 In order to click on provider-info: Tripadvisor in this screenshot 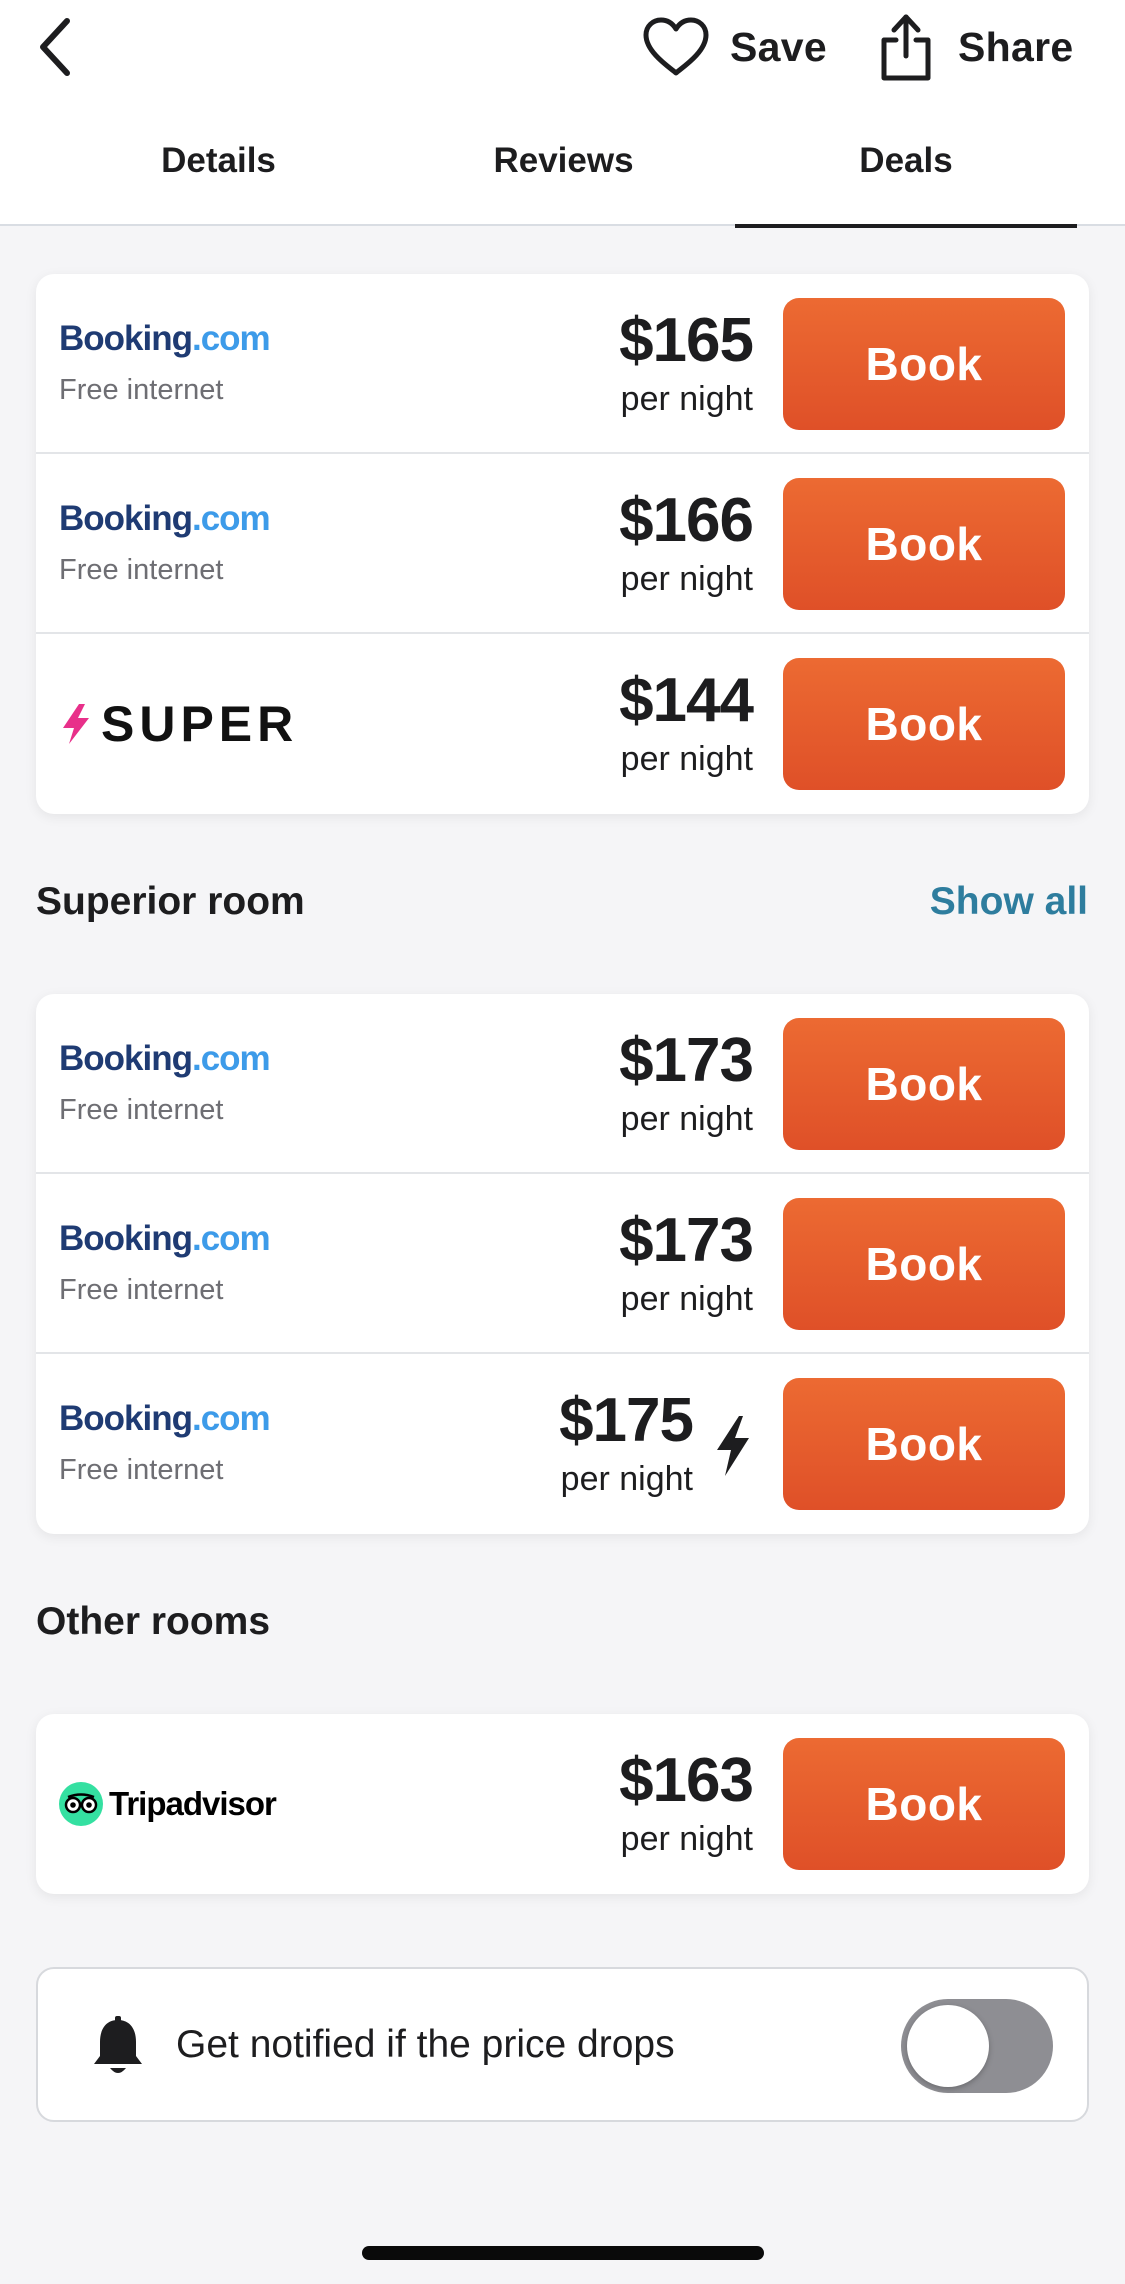, I will do `click(168, 1804)`.